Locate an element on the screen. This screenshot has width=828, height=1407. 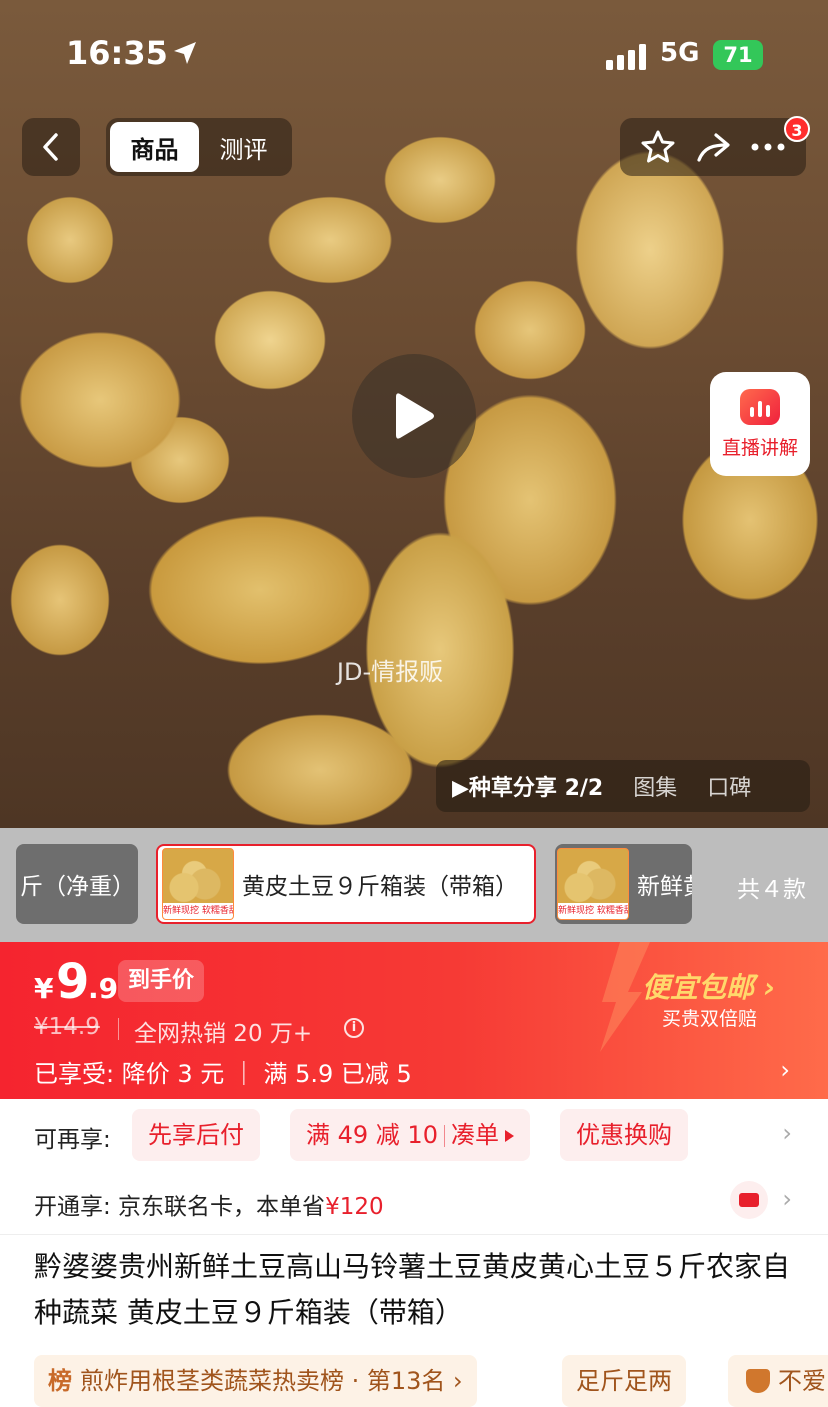
play-triangle-icon is located at coordinates (509, 1136).